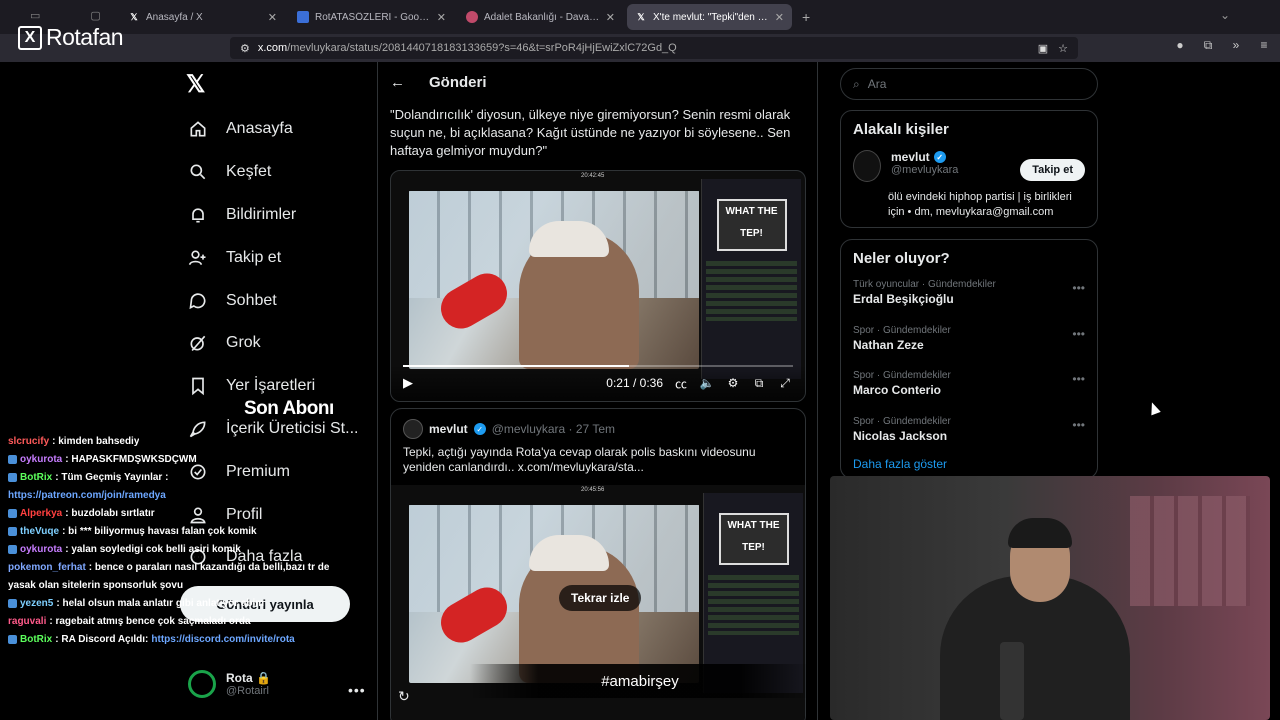  I want to click on trend-name: Marco Conterio, so click(897, 390).